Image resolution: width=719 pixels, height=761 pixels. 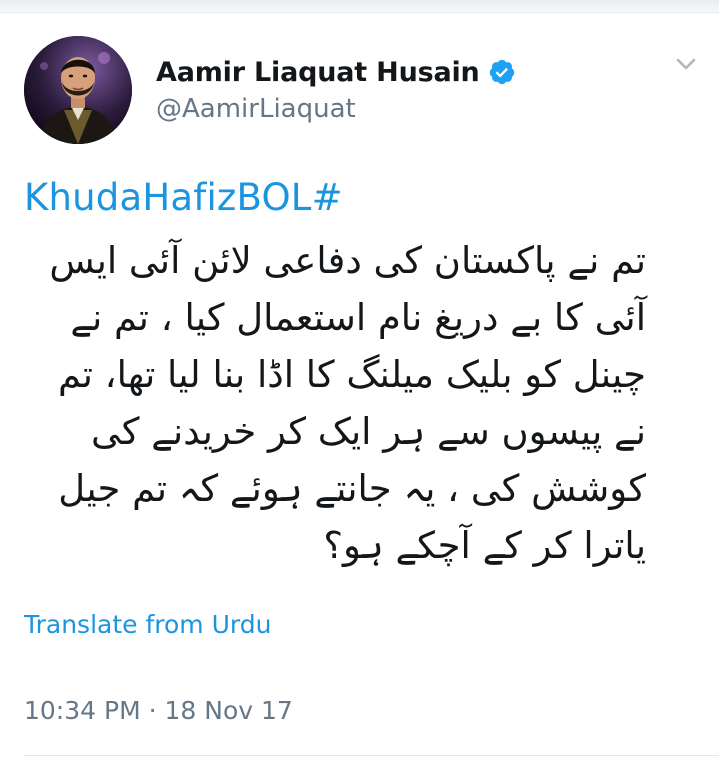 What do you see at coordinates (256, 109) in the screenshot?
I see `user-handle: @AamirLiaquat` at bounding box center [256, 109].